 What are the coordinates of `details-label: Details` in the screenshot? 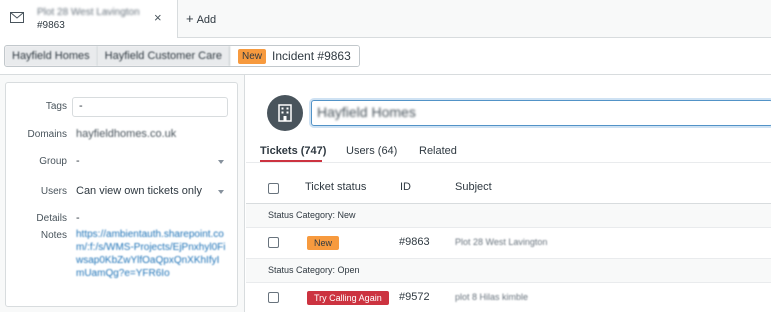 It's located at (51, 218).